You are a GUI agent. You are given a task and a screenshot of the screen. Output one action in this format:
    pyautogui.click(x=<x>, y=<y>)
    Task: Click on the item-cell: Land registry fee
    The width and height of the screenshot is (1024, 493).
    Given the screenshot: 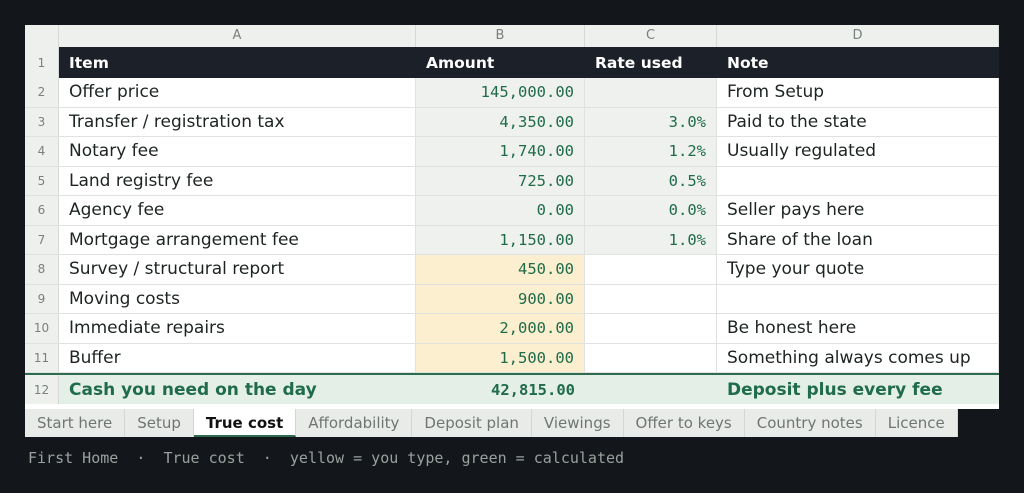 What is the action you would take?
    pyautogui.click(x=237, y=180)
    